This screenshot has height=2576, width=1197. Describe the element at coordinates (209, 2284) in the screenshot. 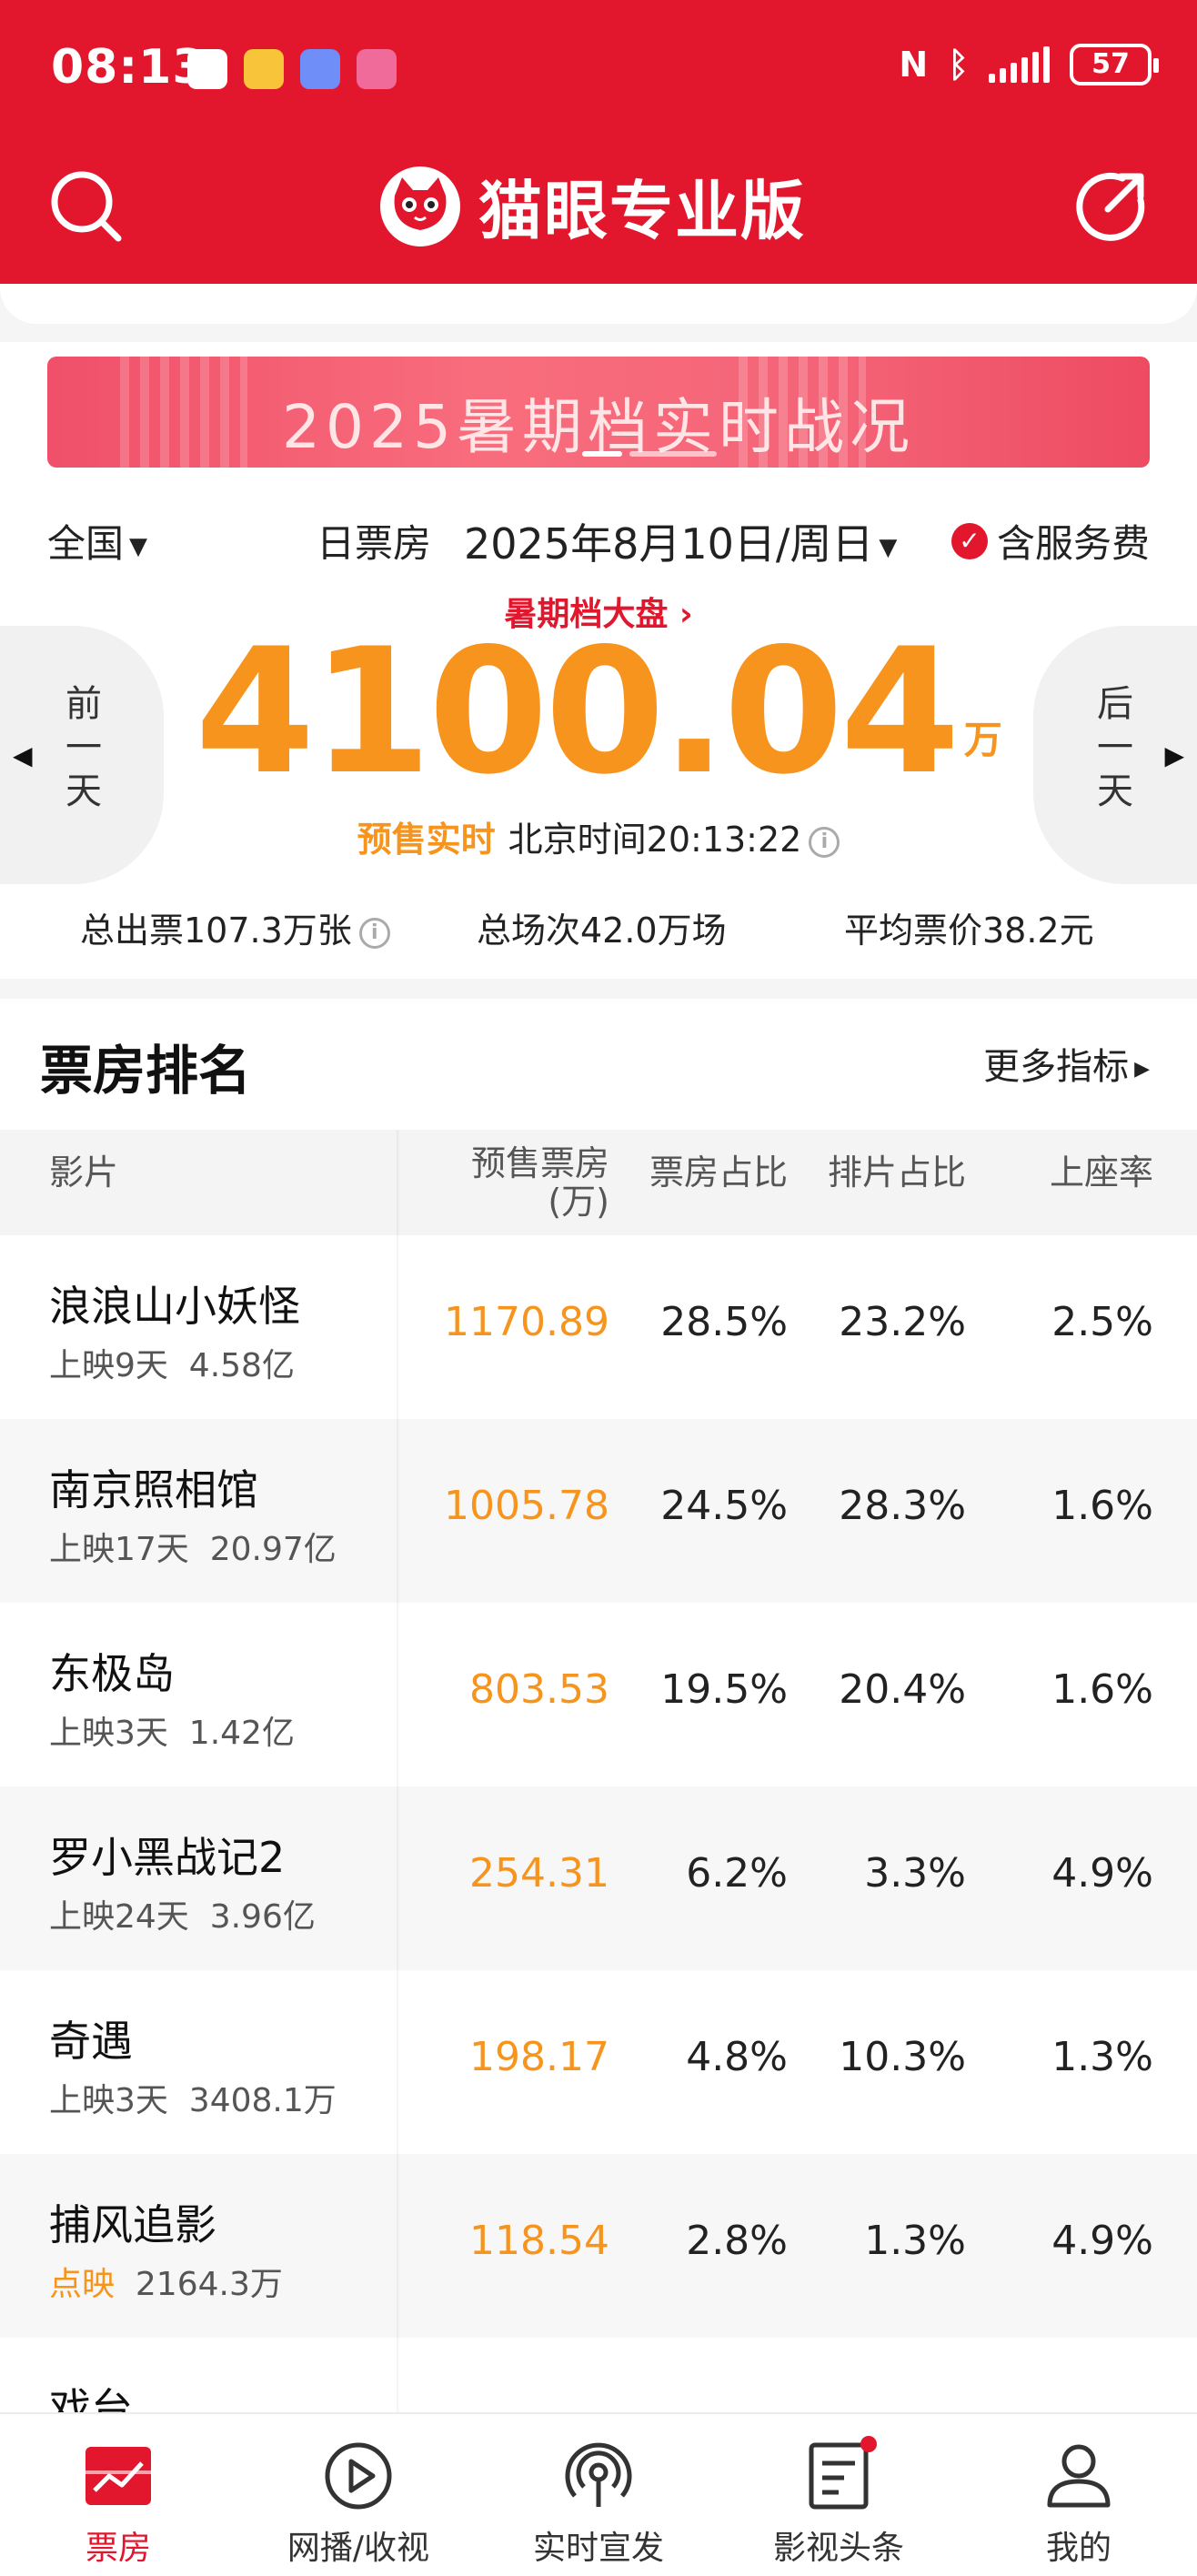

I see `cumulative-box-office: 2164.3万` at that location.